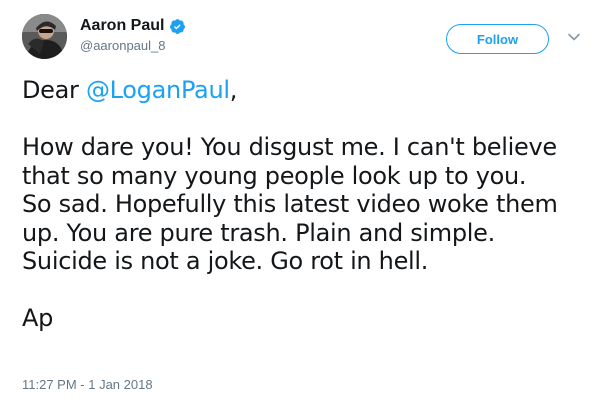 Image resolution: width=608 pixels, height=406 pixels. What do you see at coordinates (312, 90) in the screenshot?
I see `tweet-greeting: Dear @LoganPaul,` at bounding box center [312, 90].